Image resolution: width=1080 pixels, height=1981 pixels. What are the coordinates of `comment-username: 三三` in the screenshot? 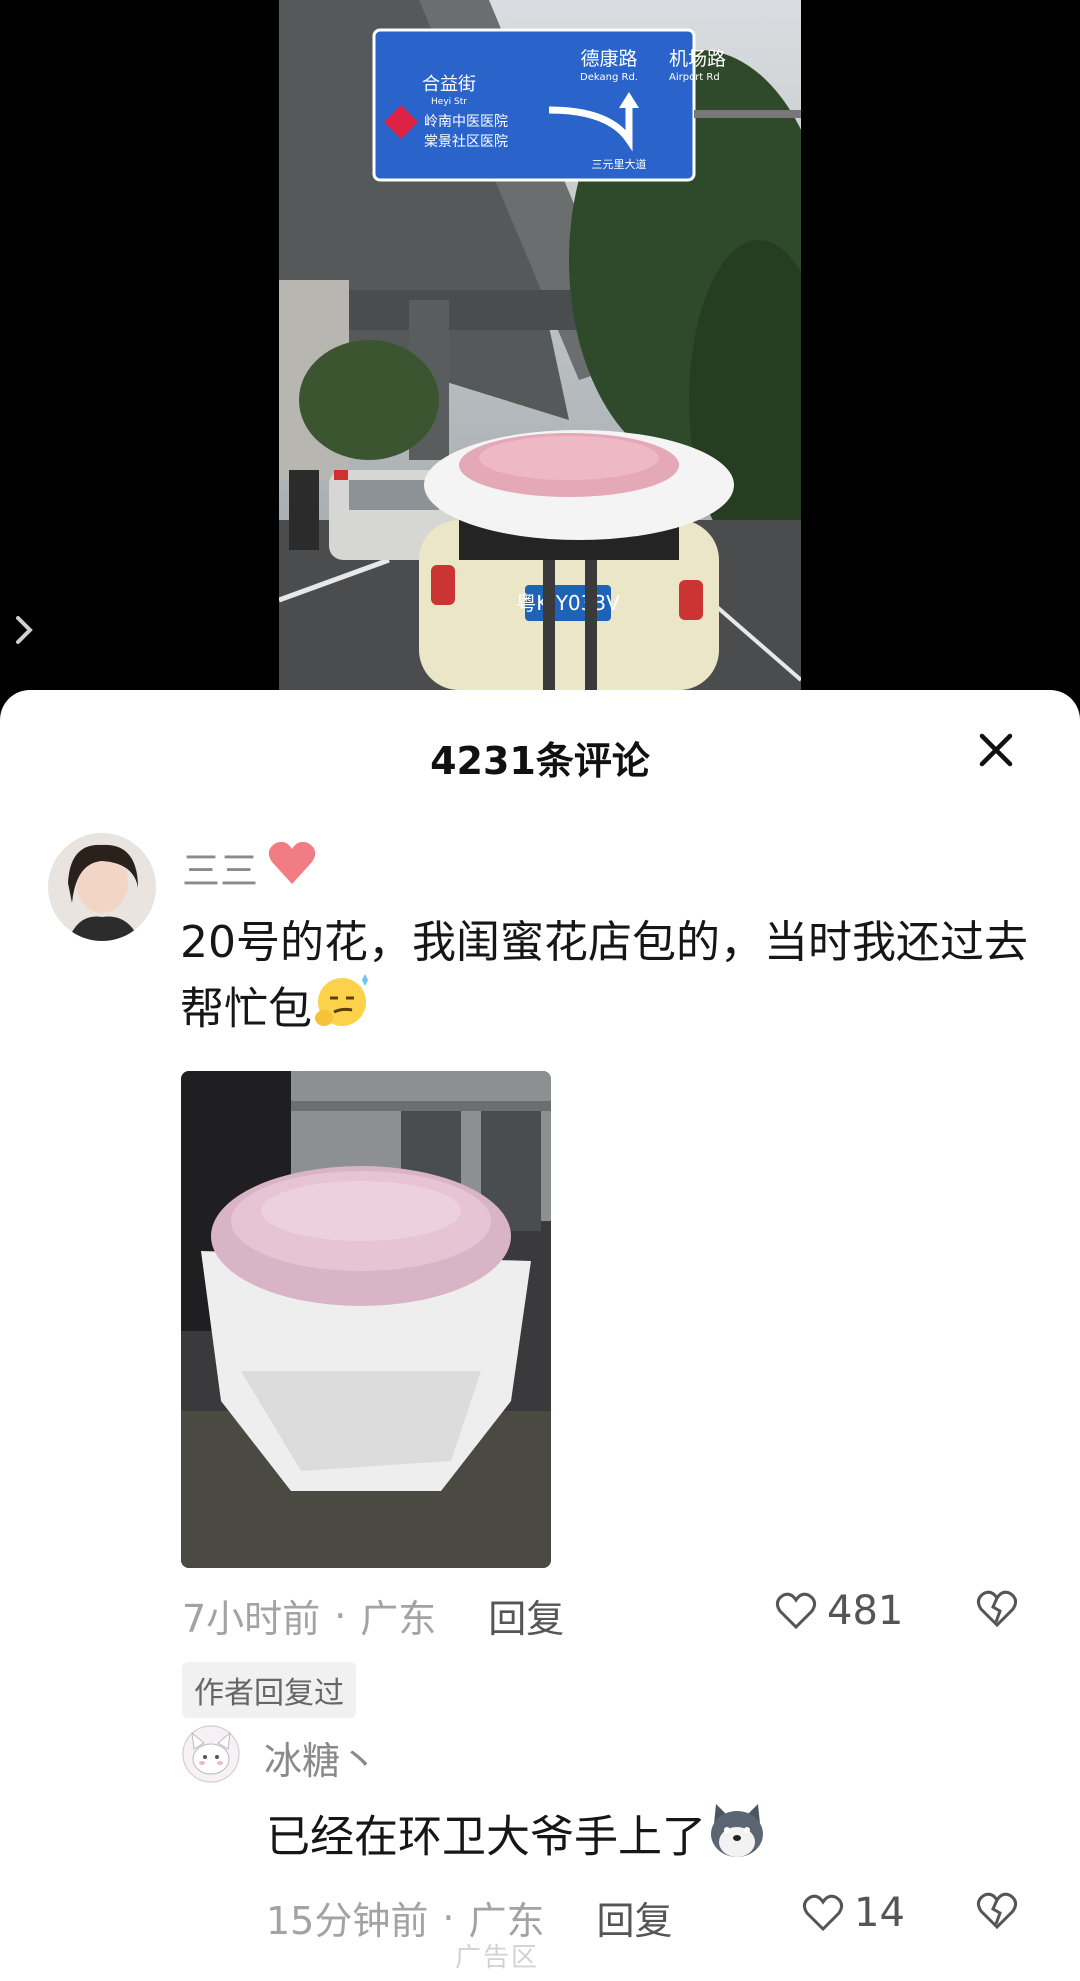 It's located at (250, 867).